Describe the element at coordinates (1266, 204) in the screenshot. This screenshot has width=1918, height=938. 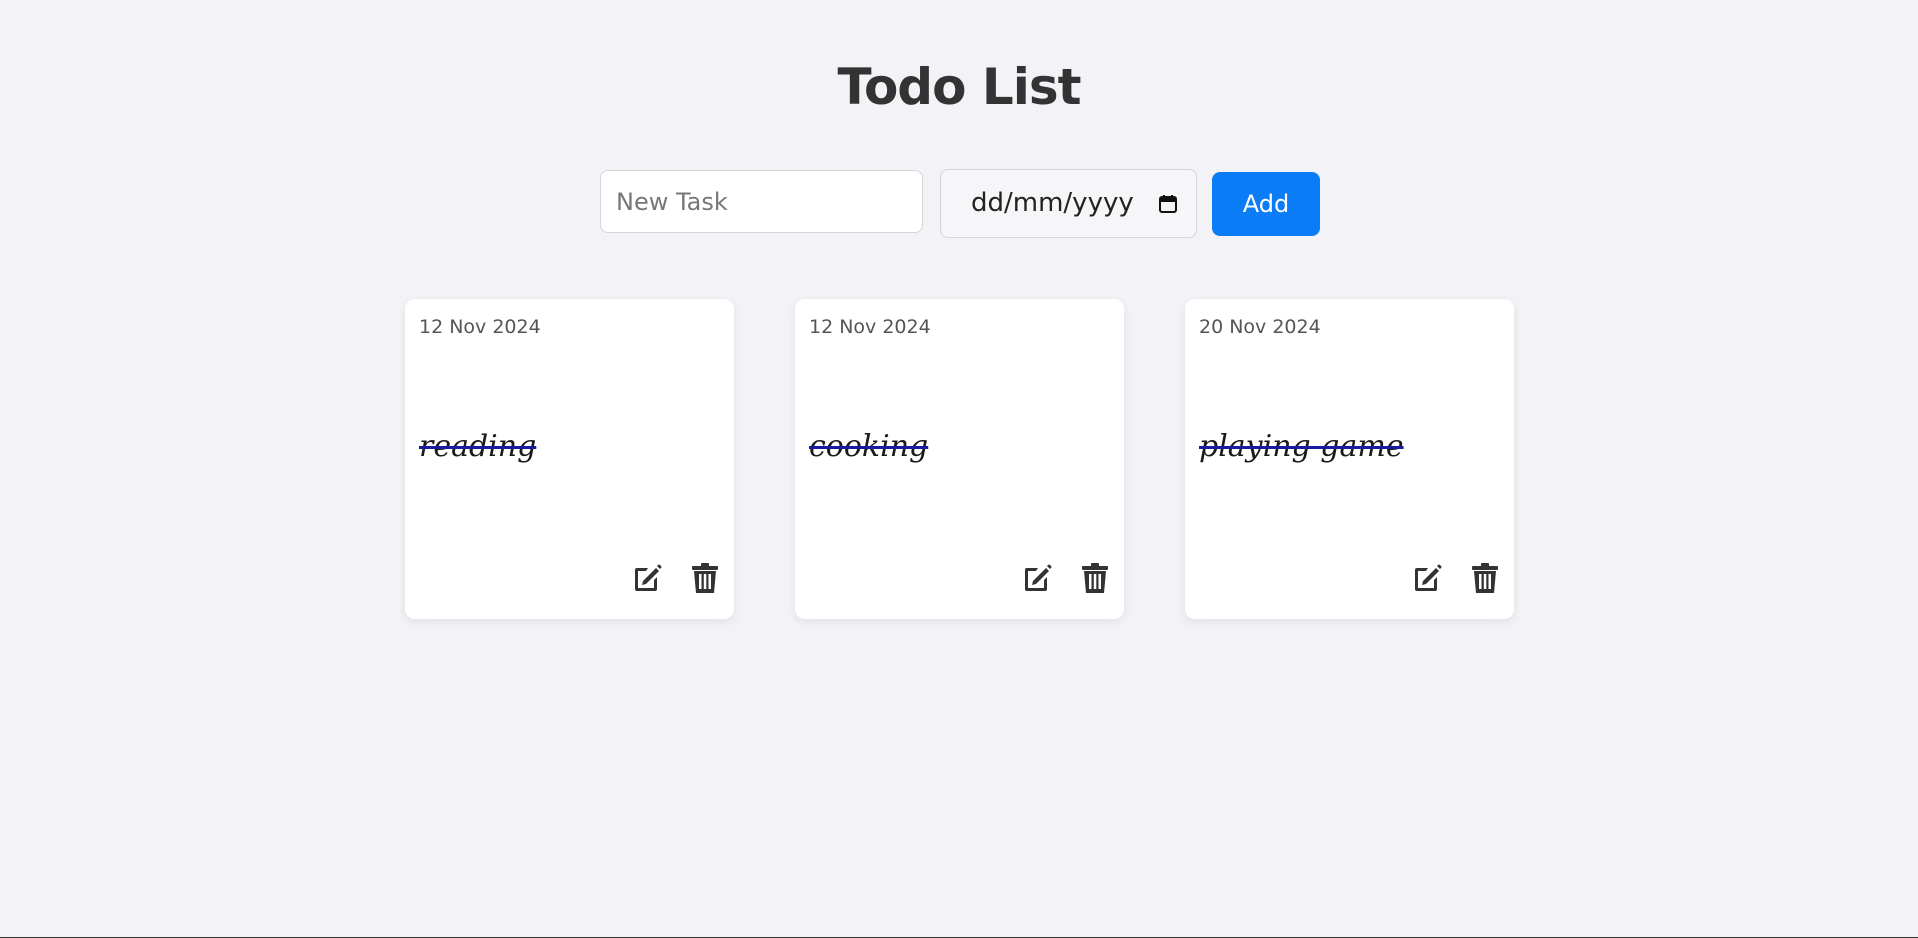
I see `add-button: Add` at that location.